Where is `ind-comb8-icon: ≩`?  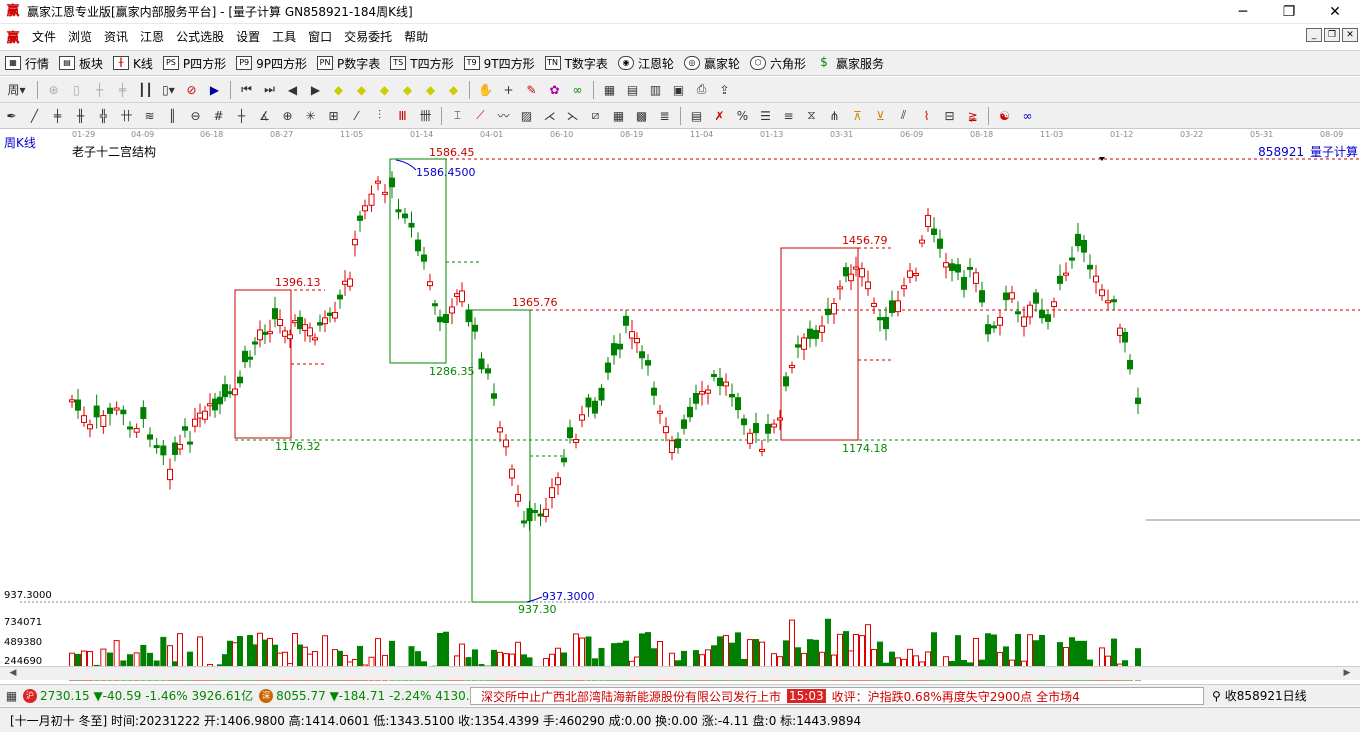 ind-comb8-icon: ≩ is located at coordinates (973, 116).